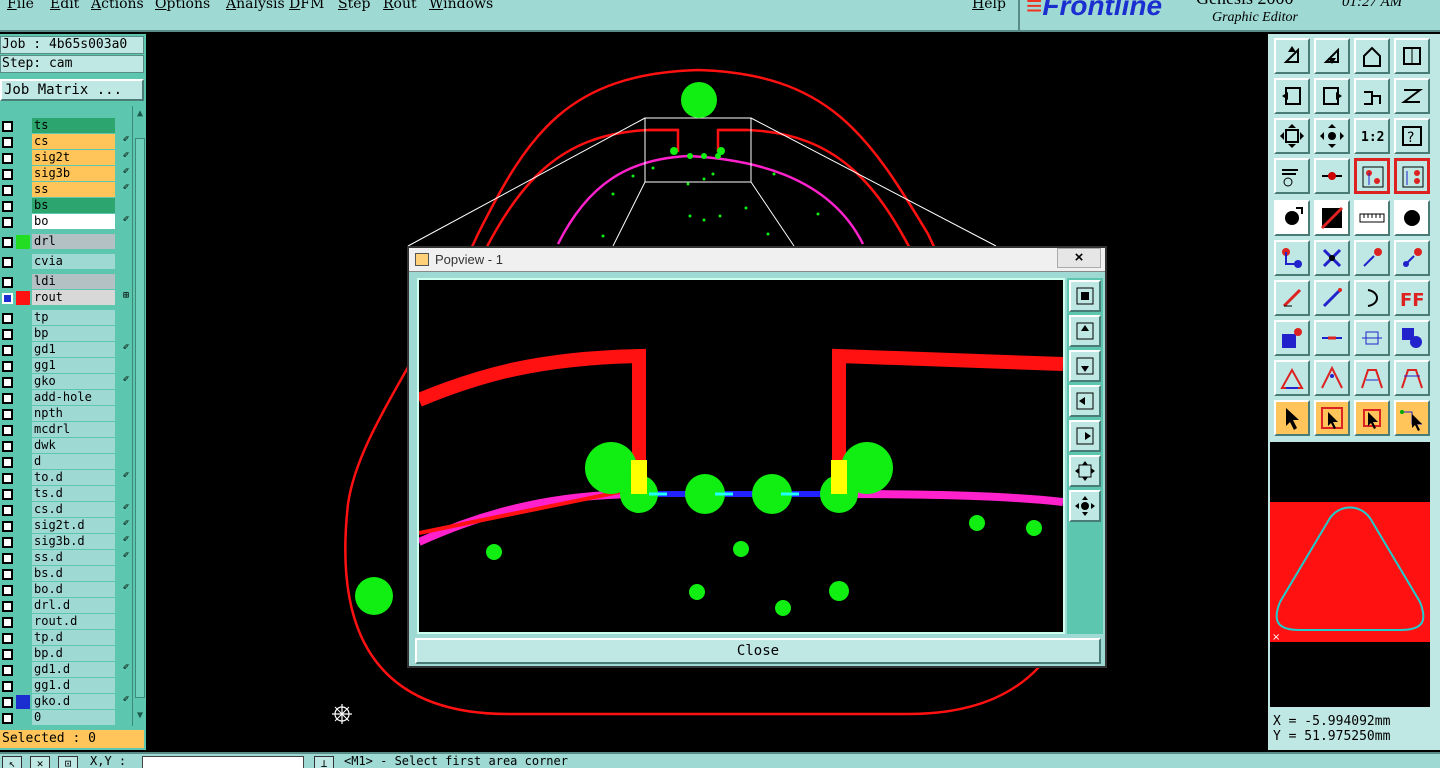 The image size is (1440, 768). Describe the element at coordinates (66, 590) in the screenshot. I see `layer-row-bo.d: bo.d ✐` at that location.